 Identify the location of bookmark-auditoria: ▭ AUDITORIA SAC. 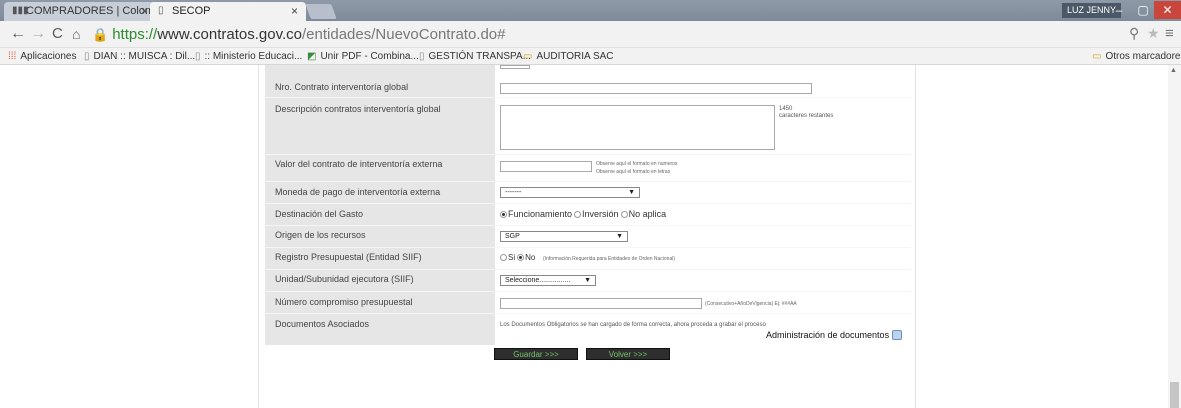
(568, 56).